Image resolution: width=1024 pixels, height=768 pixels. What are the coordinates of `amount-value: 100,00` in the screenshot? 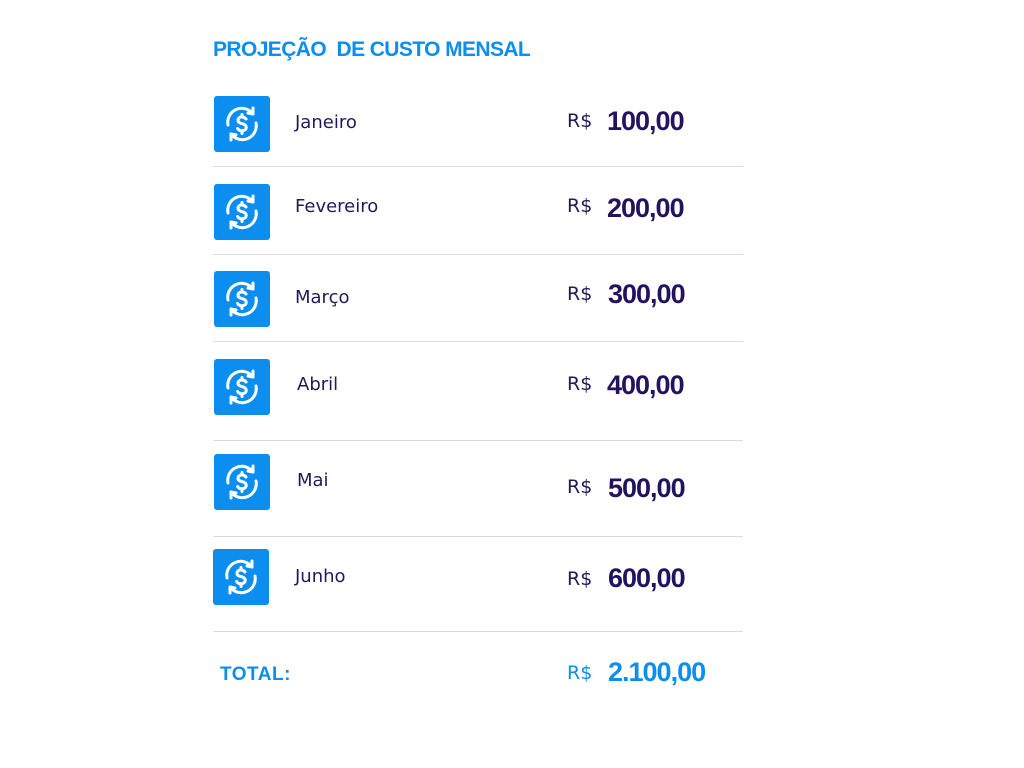 It's located at (646, 121).